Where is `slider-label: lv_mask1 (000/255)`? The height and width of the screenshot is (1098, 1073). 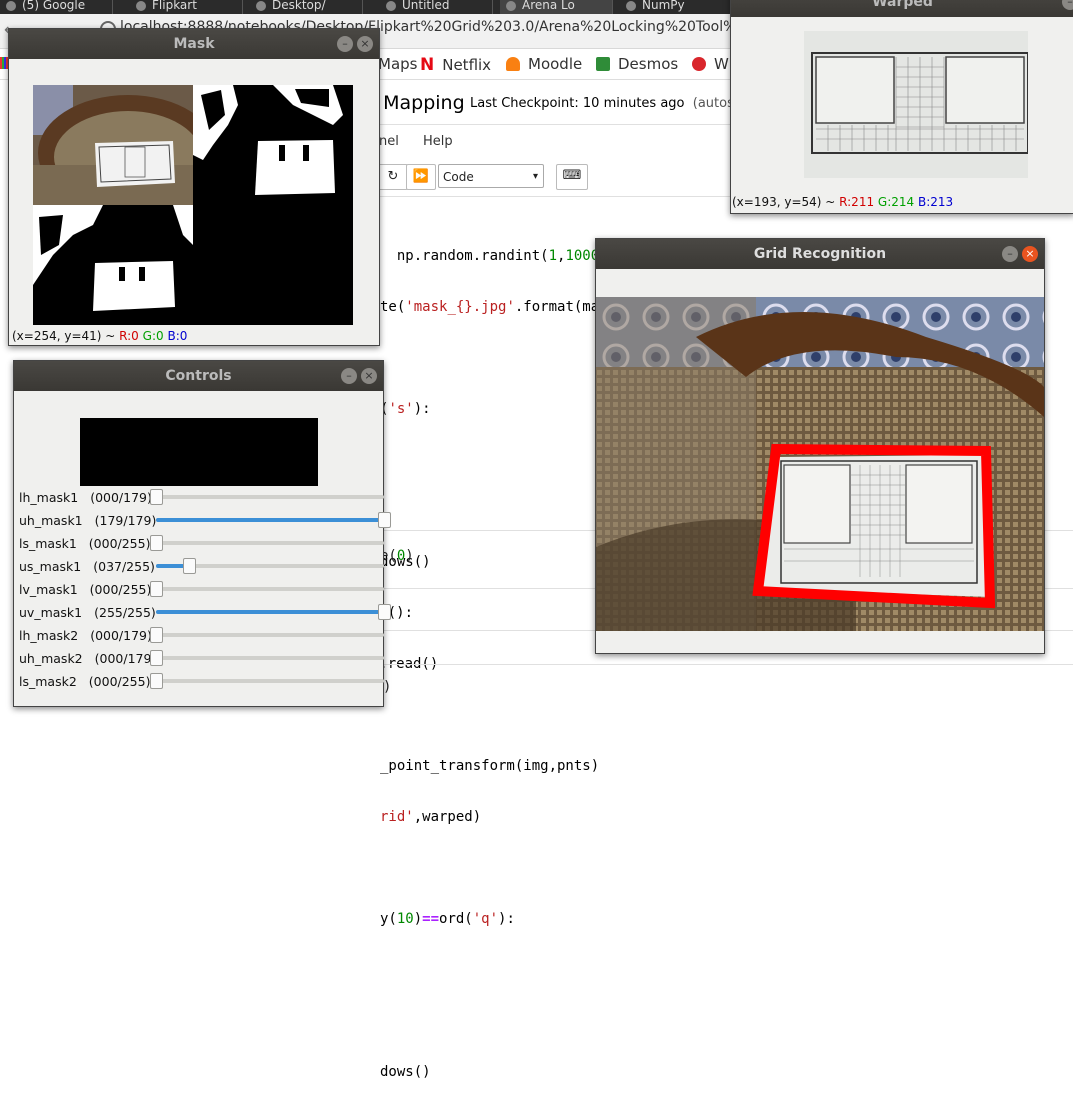 slider-label: lv_mask1 (000/255) is located at coordinates (85, 589).